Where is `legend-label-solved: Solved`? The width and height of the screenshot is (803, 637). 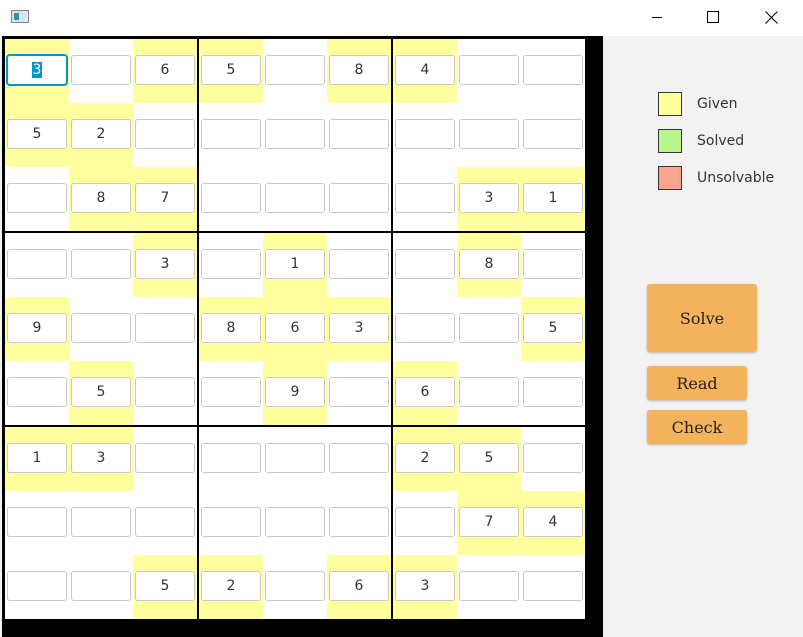 legend-label-solved: Solved is located at coordinates (721, 141).